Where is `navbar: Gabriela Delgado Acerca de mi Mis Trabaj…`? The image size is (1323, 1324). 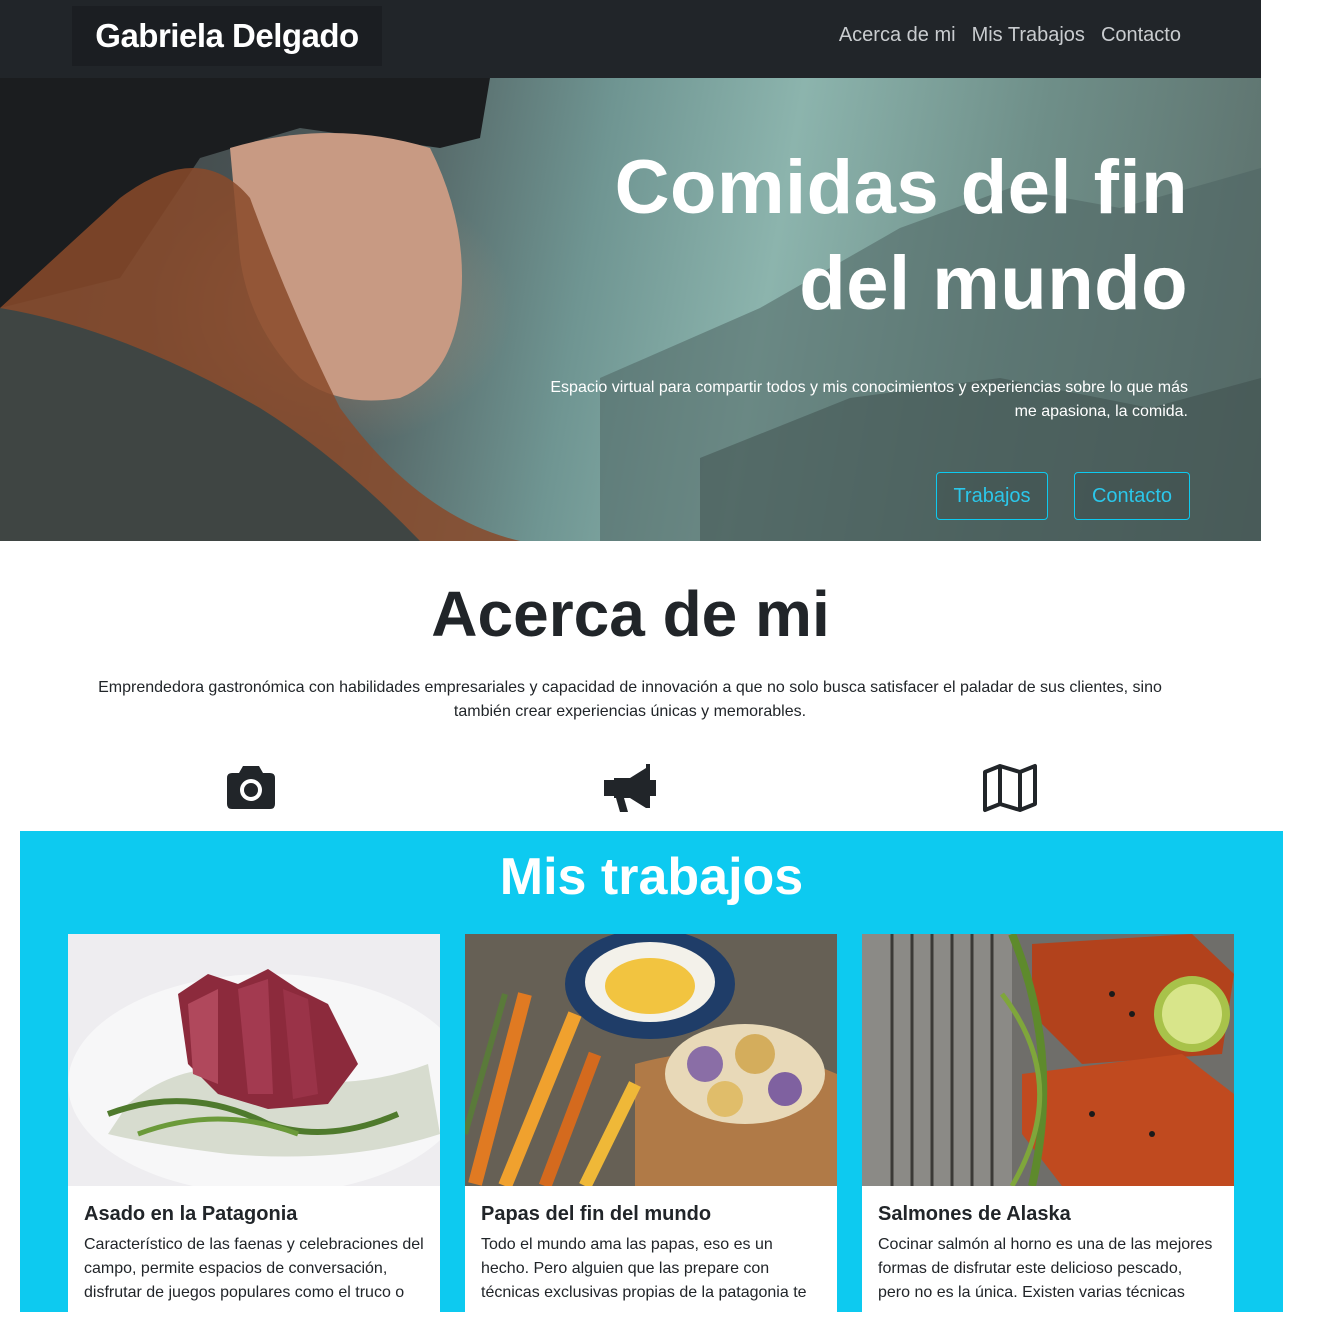 navbar: Gabriela Delgado Acerca de mi Mis Trabaj… is located at coordinates (630, 39).